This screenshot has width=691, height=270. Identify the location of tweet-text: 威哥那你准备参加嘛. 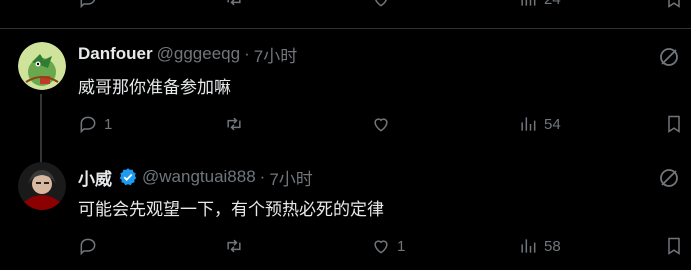
(154, 87).